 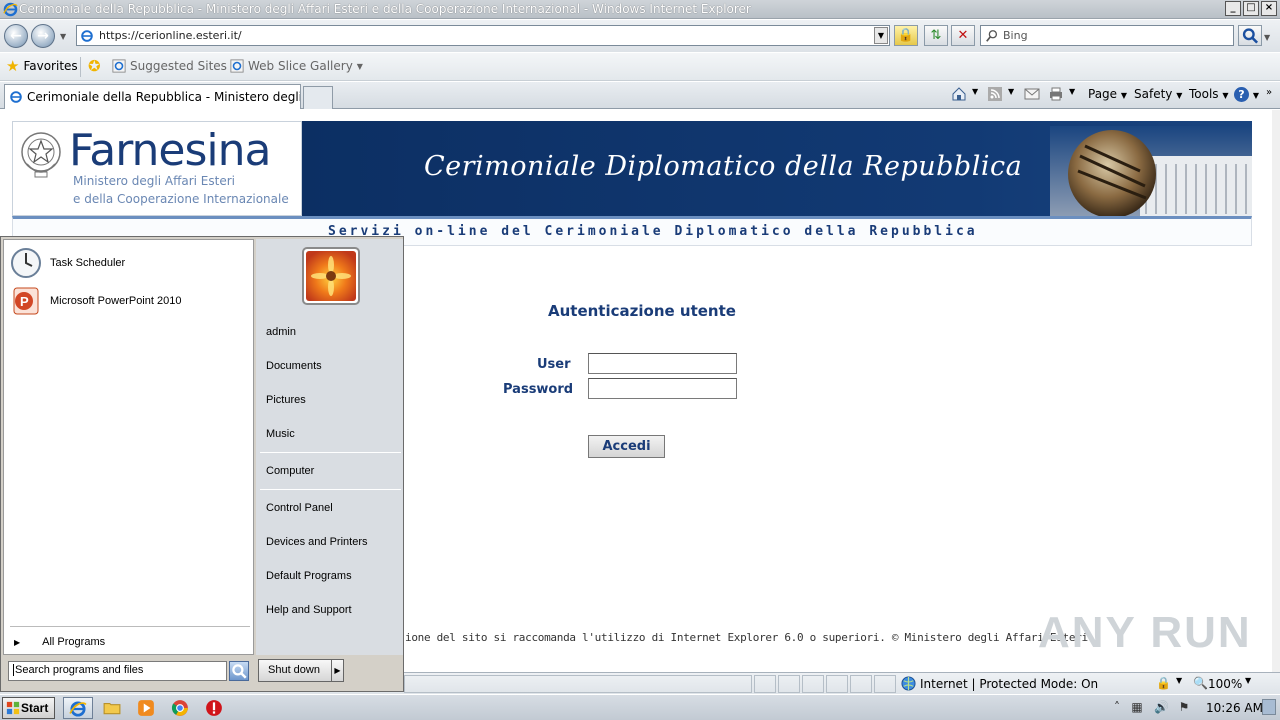 What do you see at coordinates (626, 446) in the screenshot?
I see `accedi-button: Accedi` at bounding box center [626, 446].